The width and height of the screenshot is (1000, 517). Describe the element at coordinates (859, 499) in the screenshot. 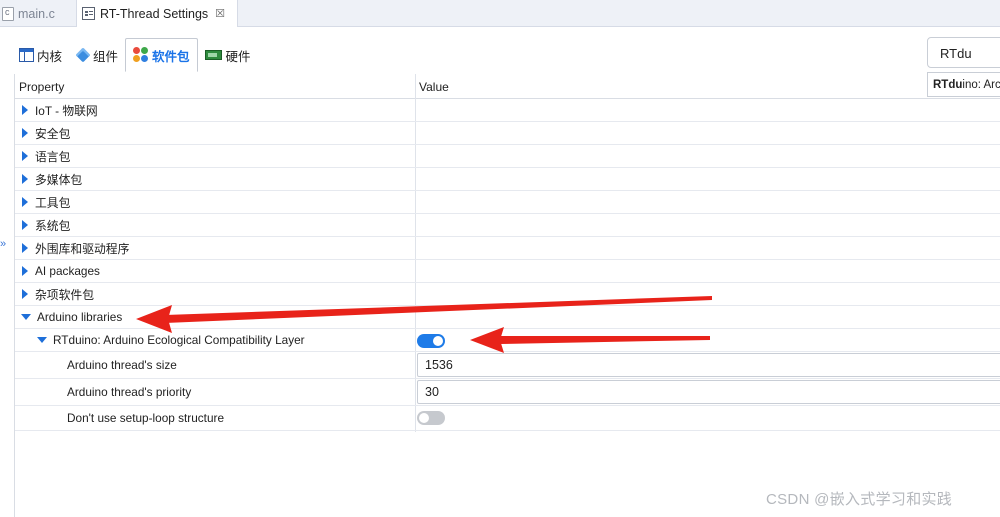

I see `watermark: CSDN @嵌入式学习和实践` at that location.